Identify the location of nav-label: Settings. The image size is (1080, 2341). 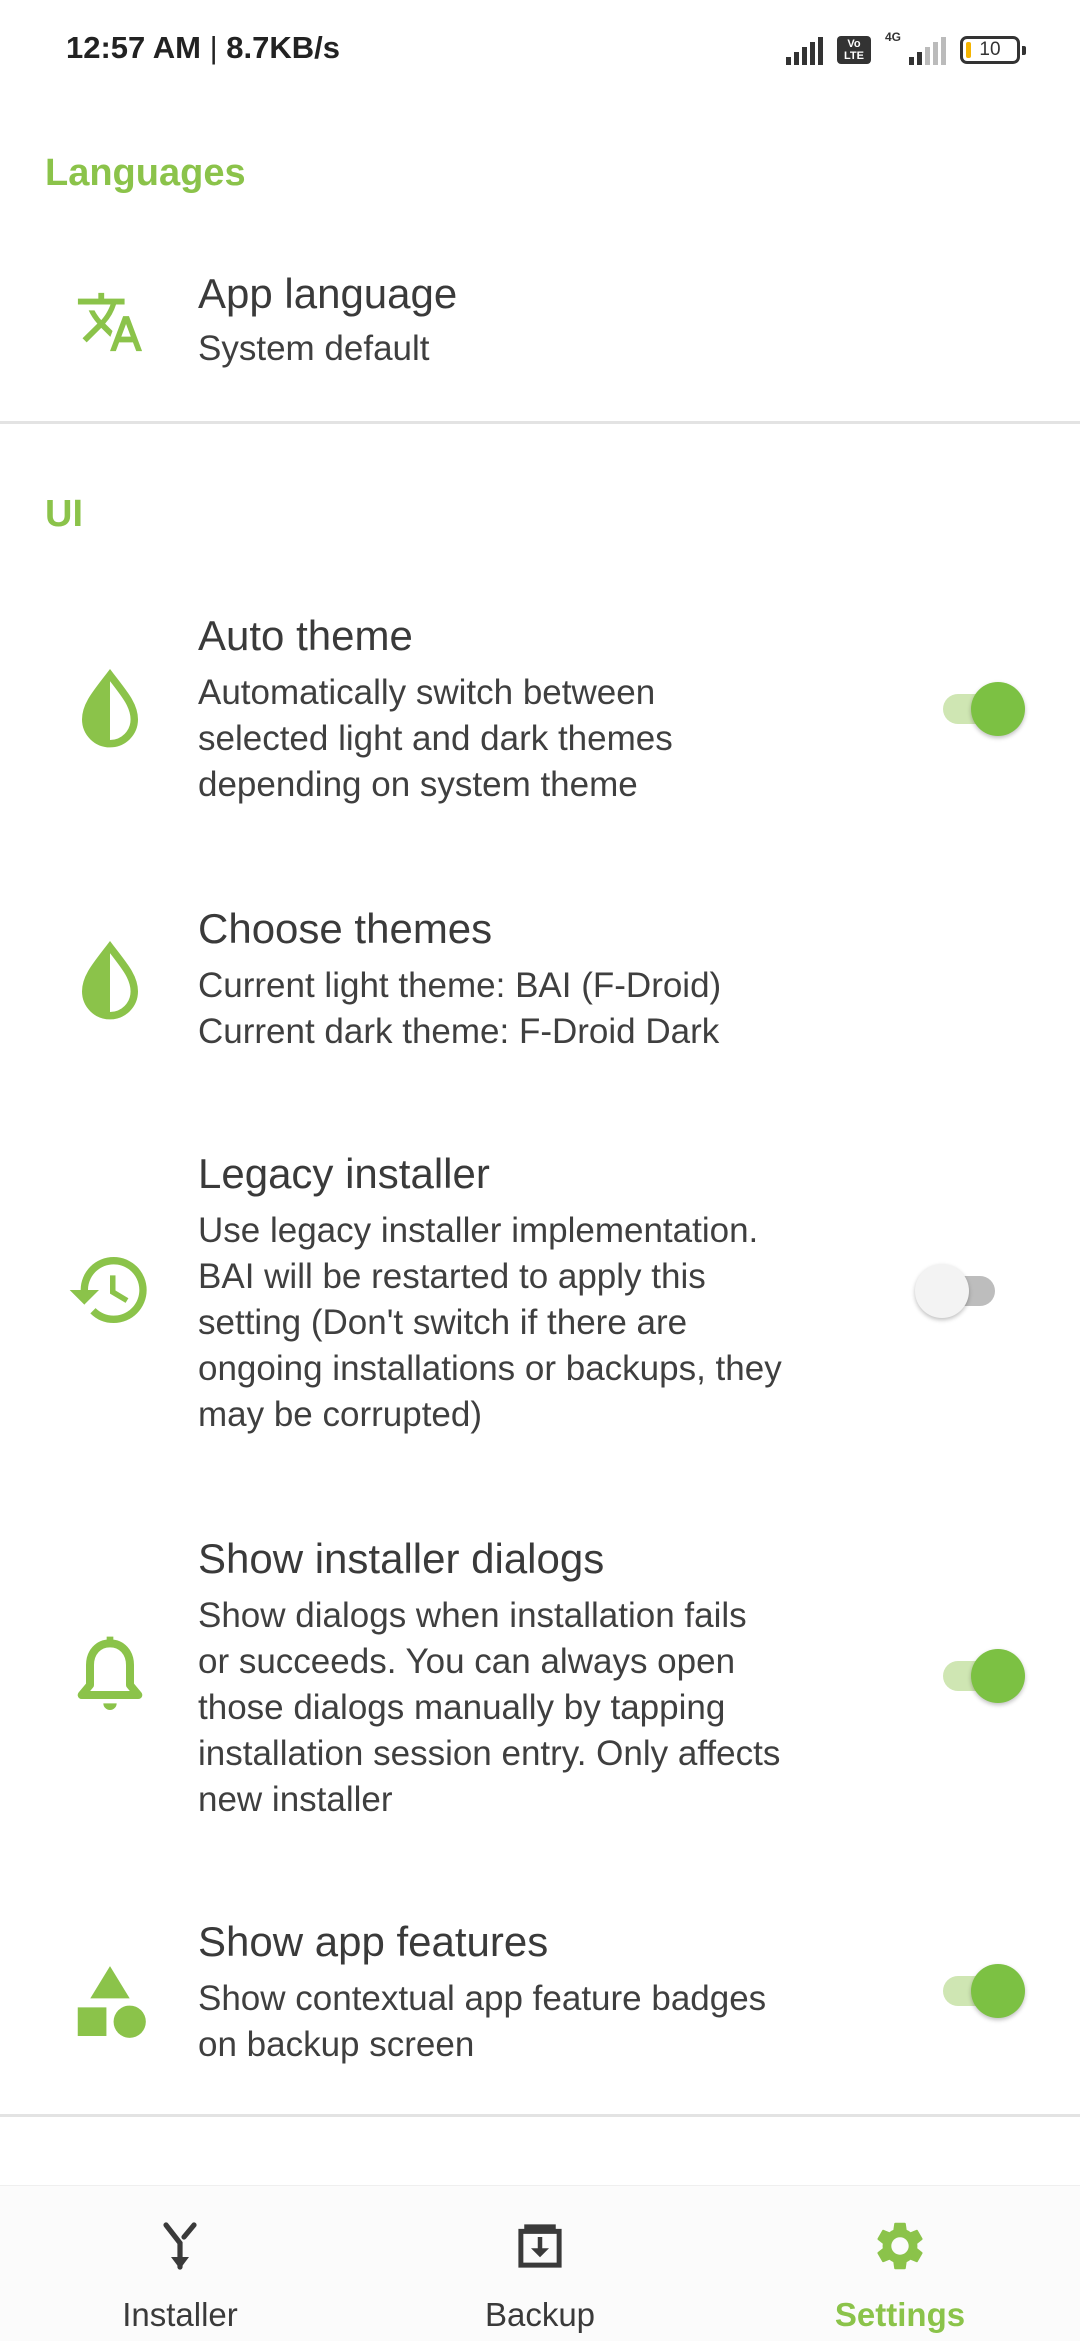
(900, 2314).